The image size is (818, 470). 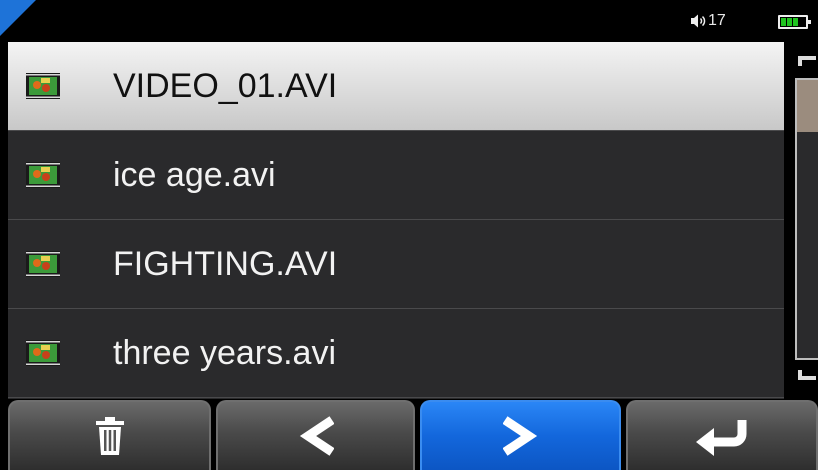 I want to click on toolbar, so click(x=409, y=435).